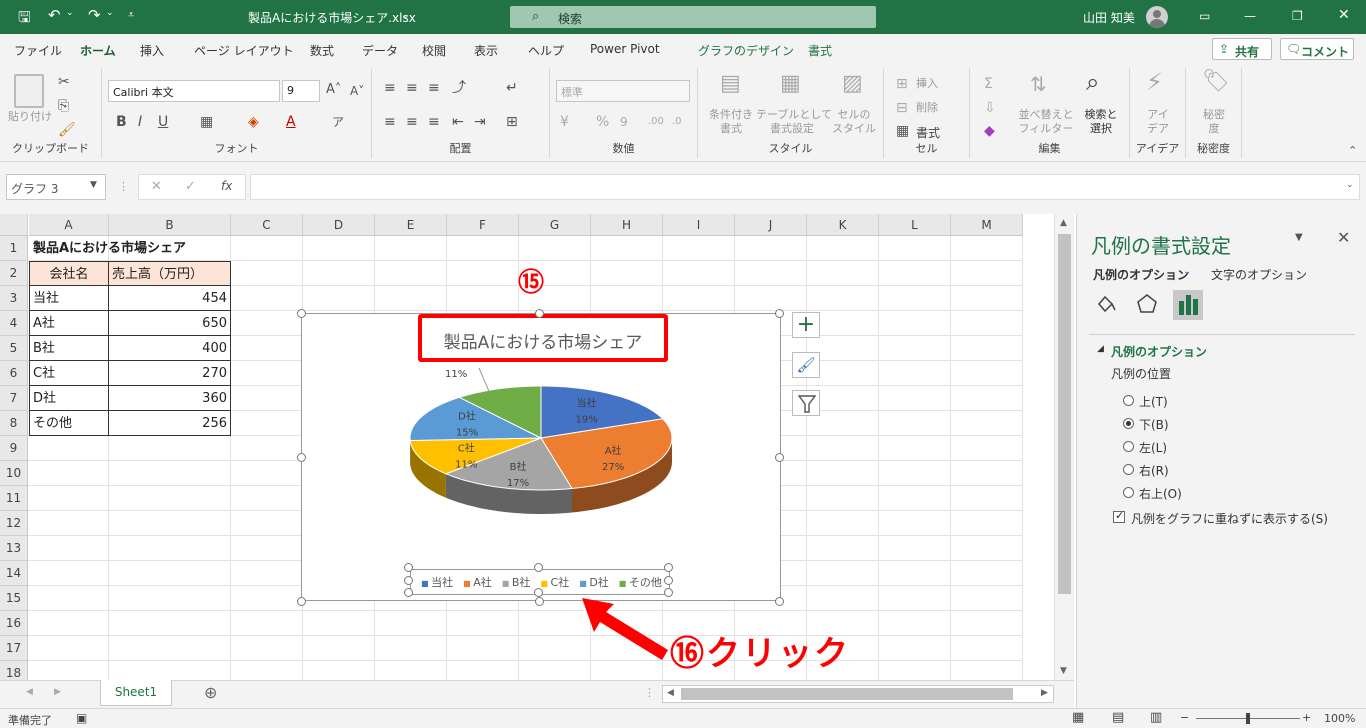 The width and height of the screenshot is (1366, 728). Describe the element at coordinates (170, 225) in the screenshot. I see `column-header: B` at that location.